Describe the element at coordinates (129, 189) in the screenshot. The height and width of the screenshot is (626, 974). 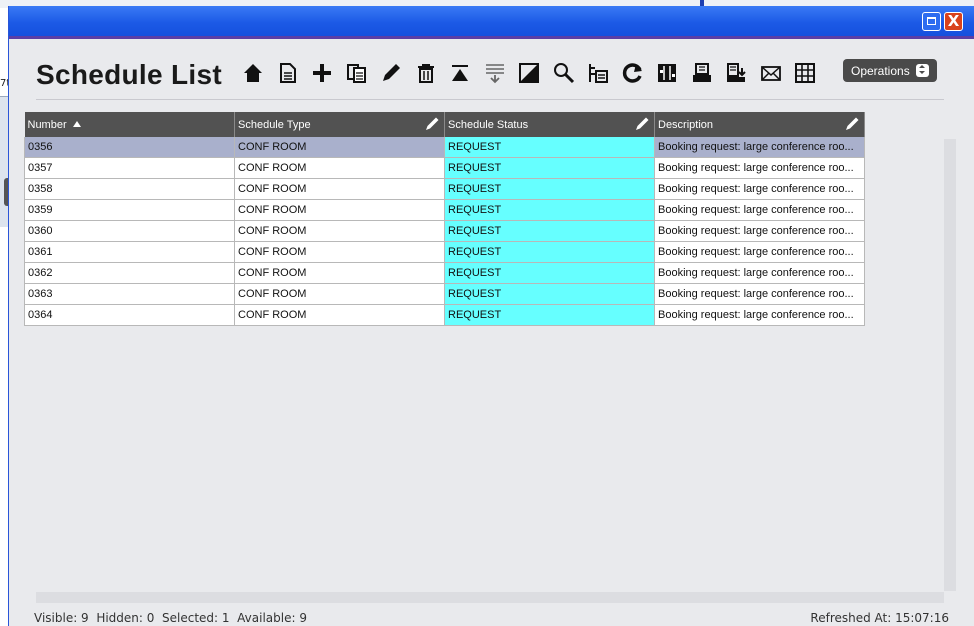
I see `cell-number: 0358` at that location.